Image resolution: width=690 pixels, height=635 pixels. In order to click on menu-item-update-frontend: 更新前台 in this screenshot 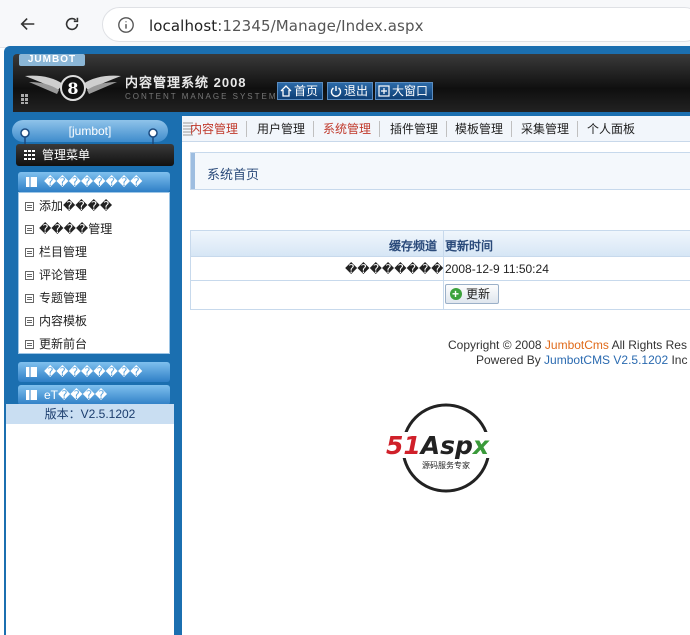, I will do `click(55, 344)`.